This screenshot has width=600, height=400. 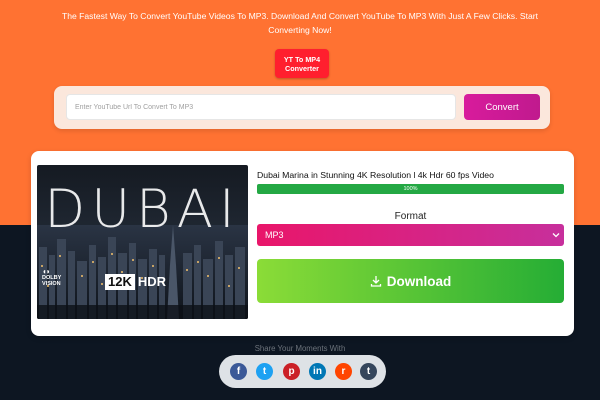 I want to click on tumblr-glyph: t, so click(x=368, y=371).